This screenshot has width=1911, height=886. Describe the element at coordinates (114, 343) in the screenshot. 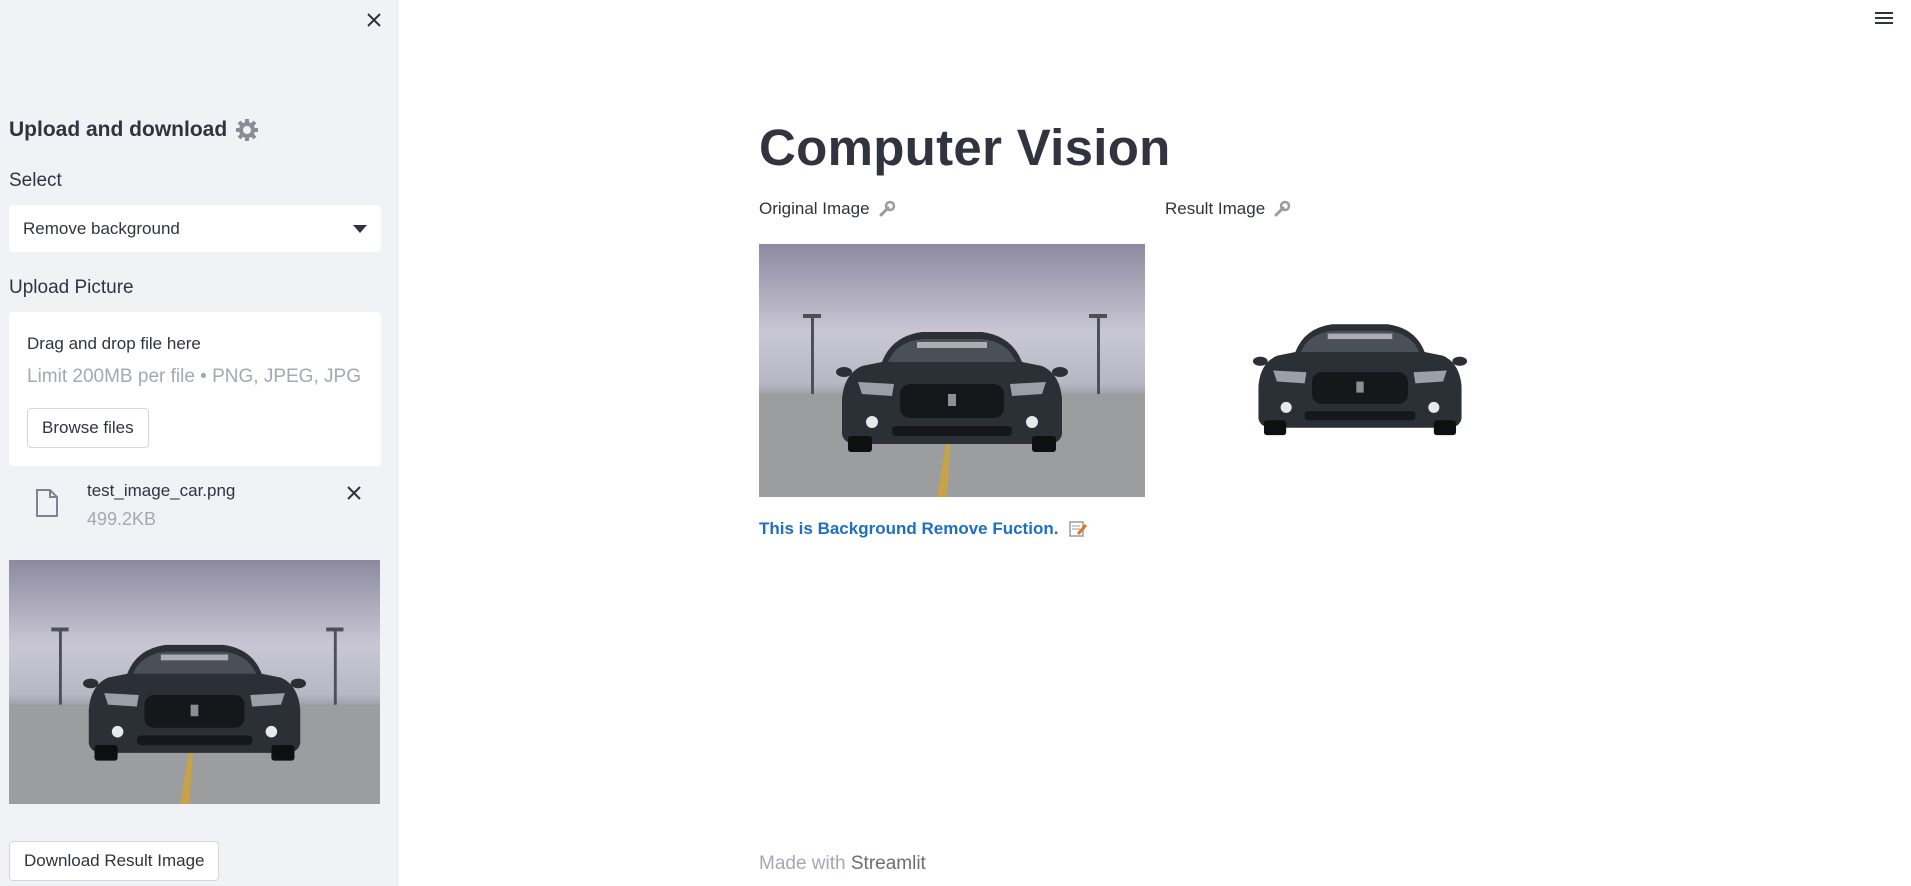

I see `dropzone-title: Drag and drop file here` at that location.